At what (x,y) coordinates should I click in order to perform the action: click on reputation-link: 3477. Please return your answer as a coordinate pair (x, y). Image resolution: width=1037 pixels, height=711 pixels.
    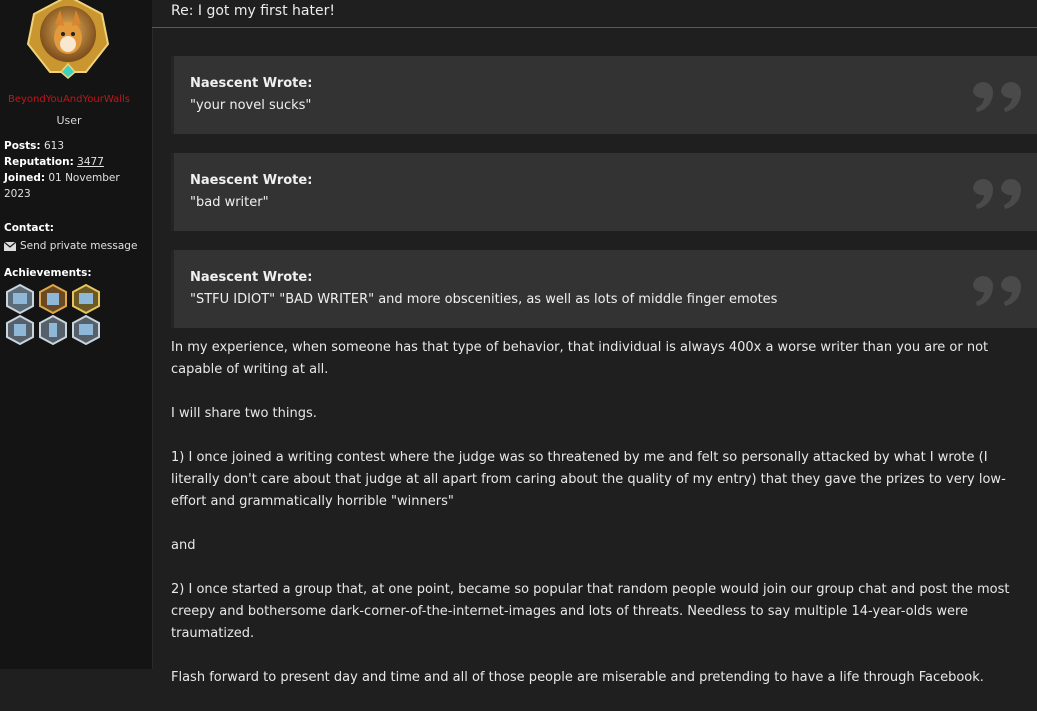
    Looking at the image, I should click on (90, 162).